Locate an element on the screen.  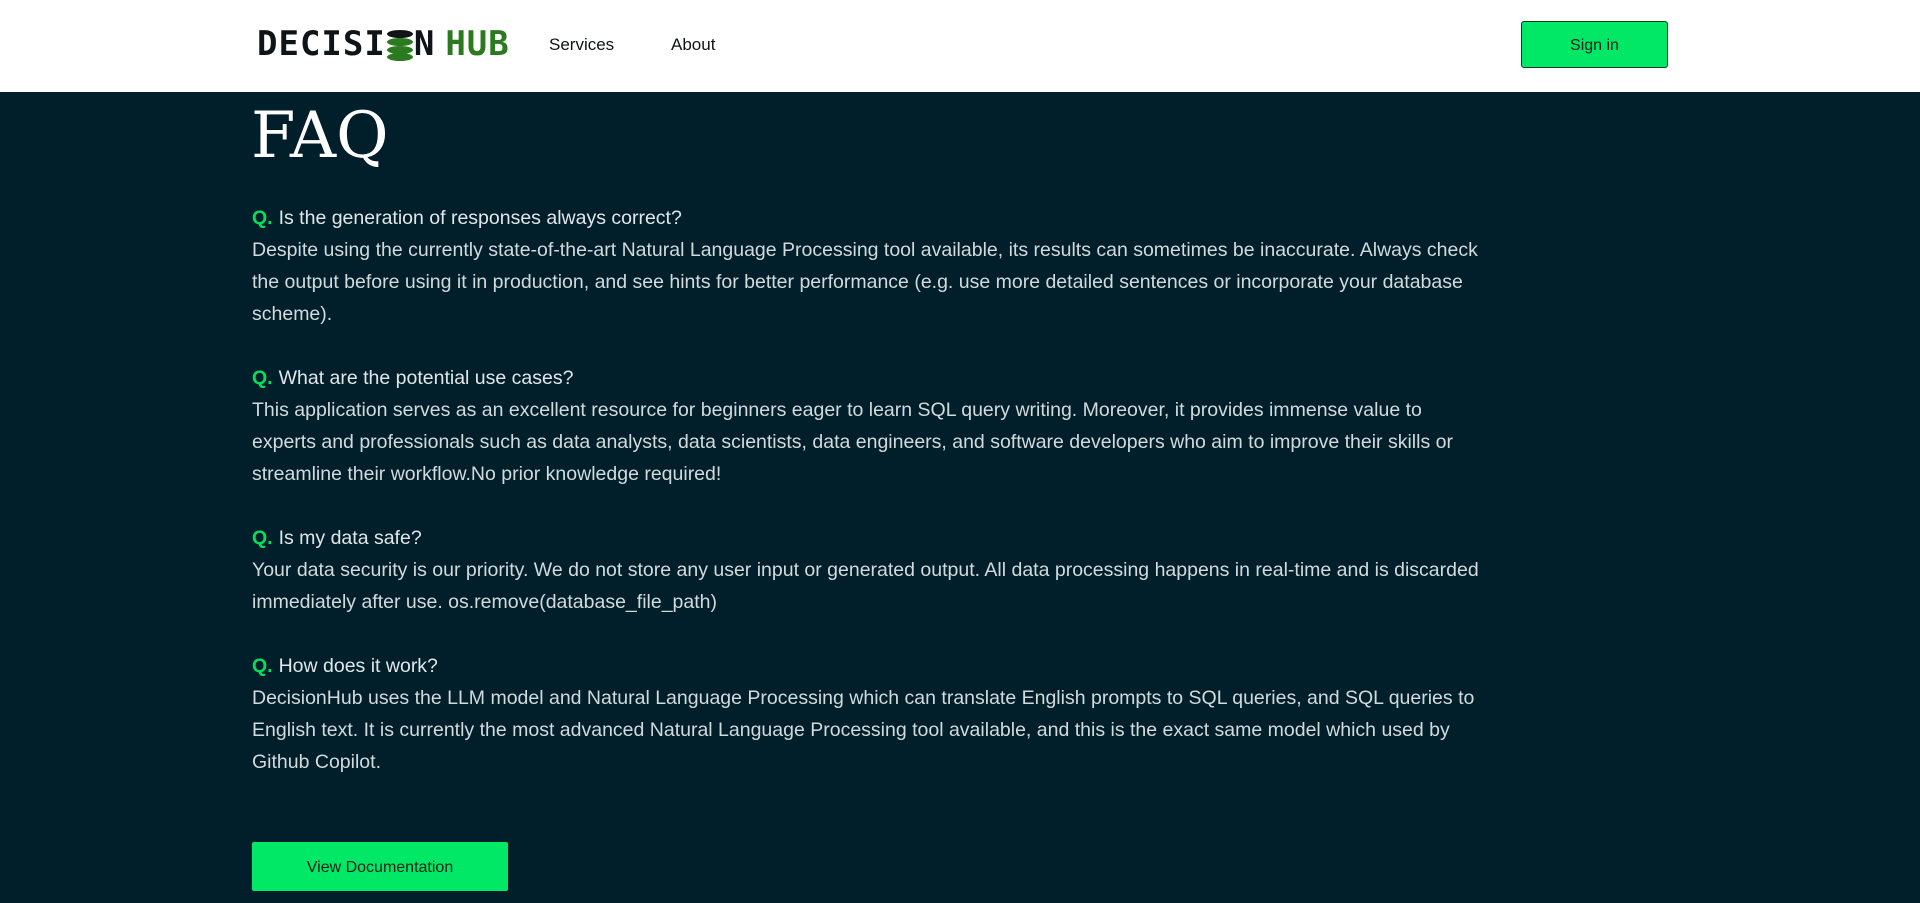
faq-question-text: Is my data safe? is located at coordinates (350, 538).